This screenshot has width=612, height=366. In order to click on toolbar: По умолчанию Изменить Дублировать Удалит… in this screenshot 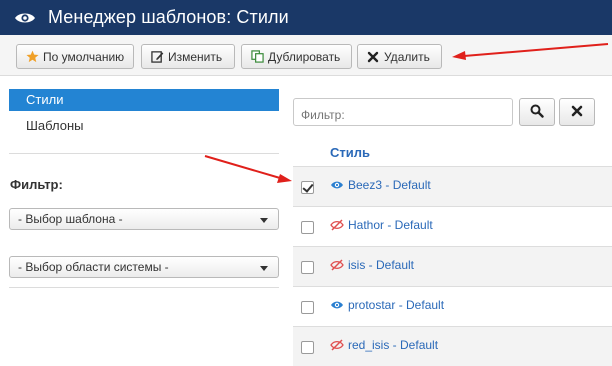, I will do `click(306, 55)`.